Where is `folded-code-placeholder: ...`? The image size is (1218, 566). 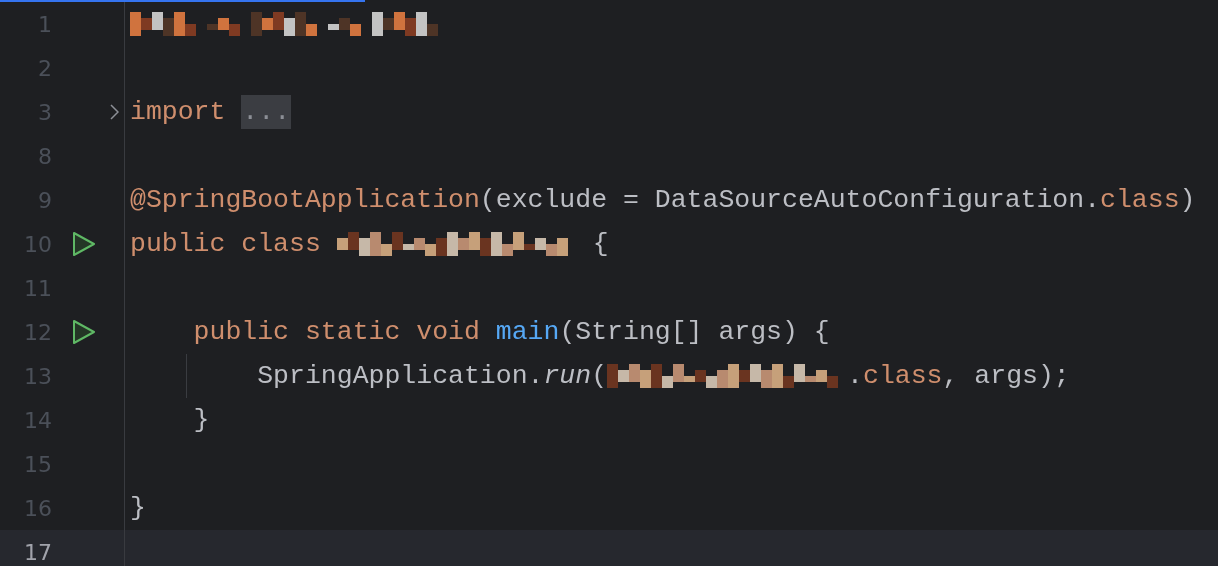
folded-code-placeholder: ... is located at coordinates (266, 112).